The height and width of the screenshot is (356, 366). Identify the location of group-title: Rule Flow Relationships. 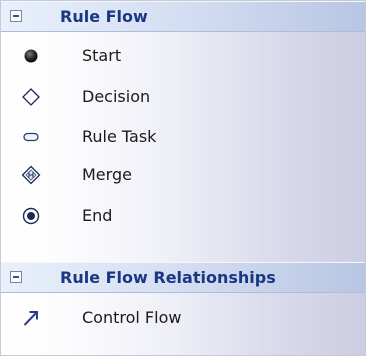
(168, 277).